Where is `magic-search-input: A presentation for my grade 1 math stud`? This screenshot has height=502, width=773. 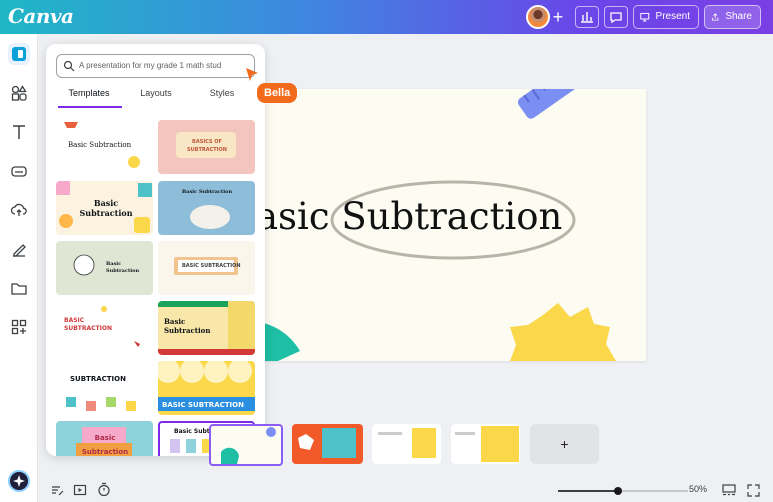 magic-search-input: A presentation for my grade 1 math stud is located at coordinates (155, 66).